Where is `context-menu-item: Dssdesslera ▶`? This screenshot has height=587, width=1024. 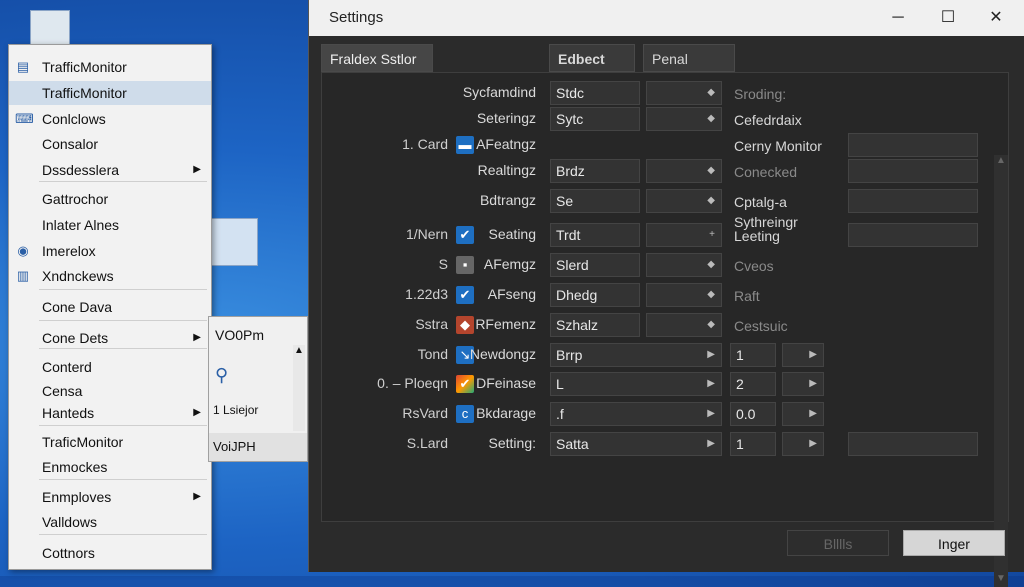
context-menu-item: Dssdesslera ▶ is located at coordinates (110, 170).